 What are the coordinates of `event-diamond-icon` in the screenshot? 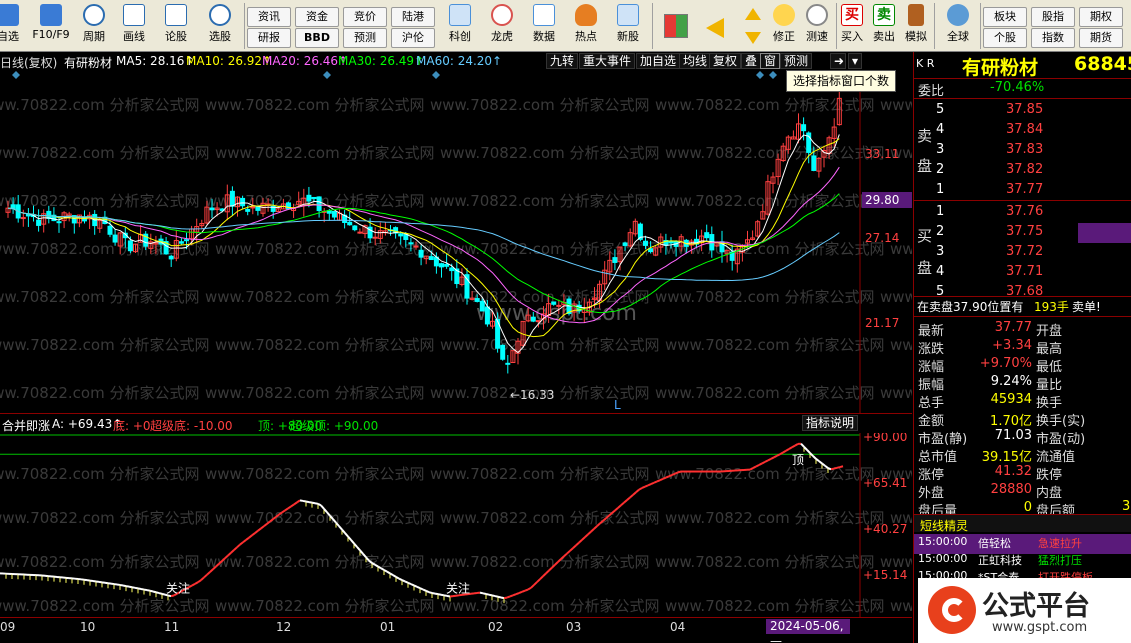 It's located at (16, 75).